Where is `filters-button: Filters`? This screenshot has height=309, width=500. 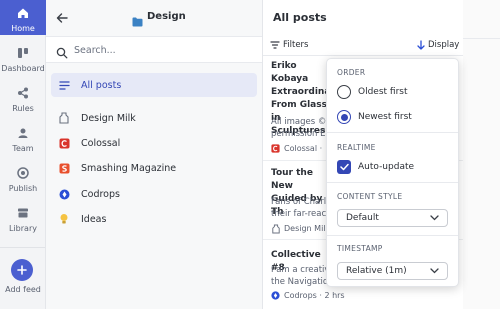
filters-button: Filters is located at coordinates (289, 45).